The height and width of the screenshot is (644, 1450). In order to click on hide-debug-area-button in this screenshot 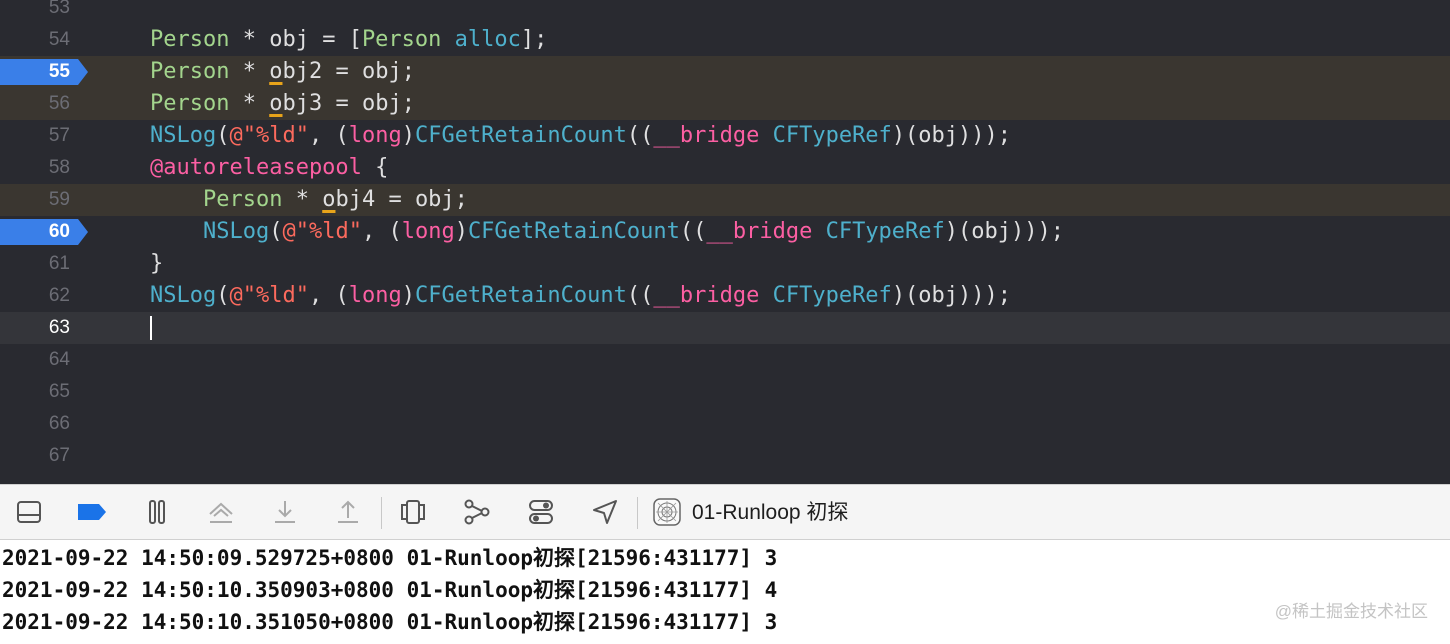, I will do `click(29, 512)`.